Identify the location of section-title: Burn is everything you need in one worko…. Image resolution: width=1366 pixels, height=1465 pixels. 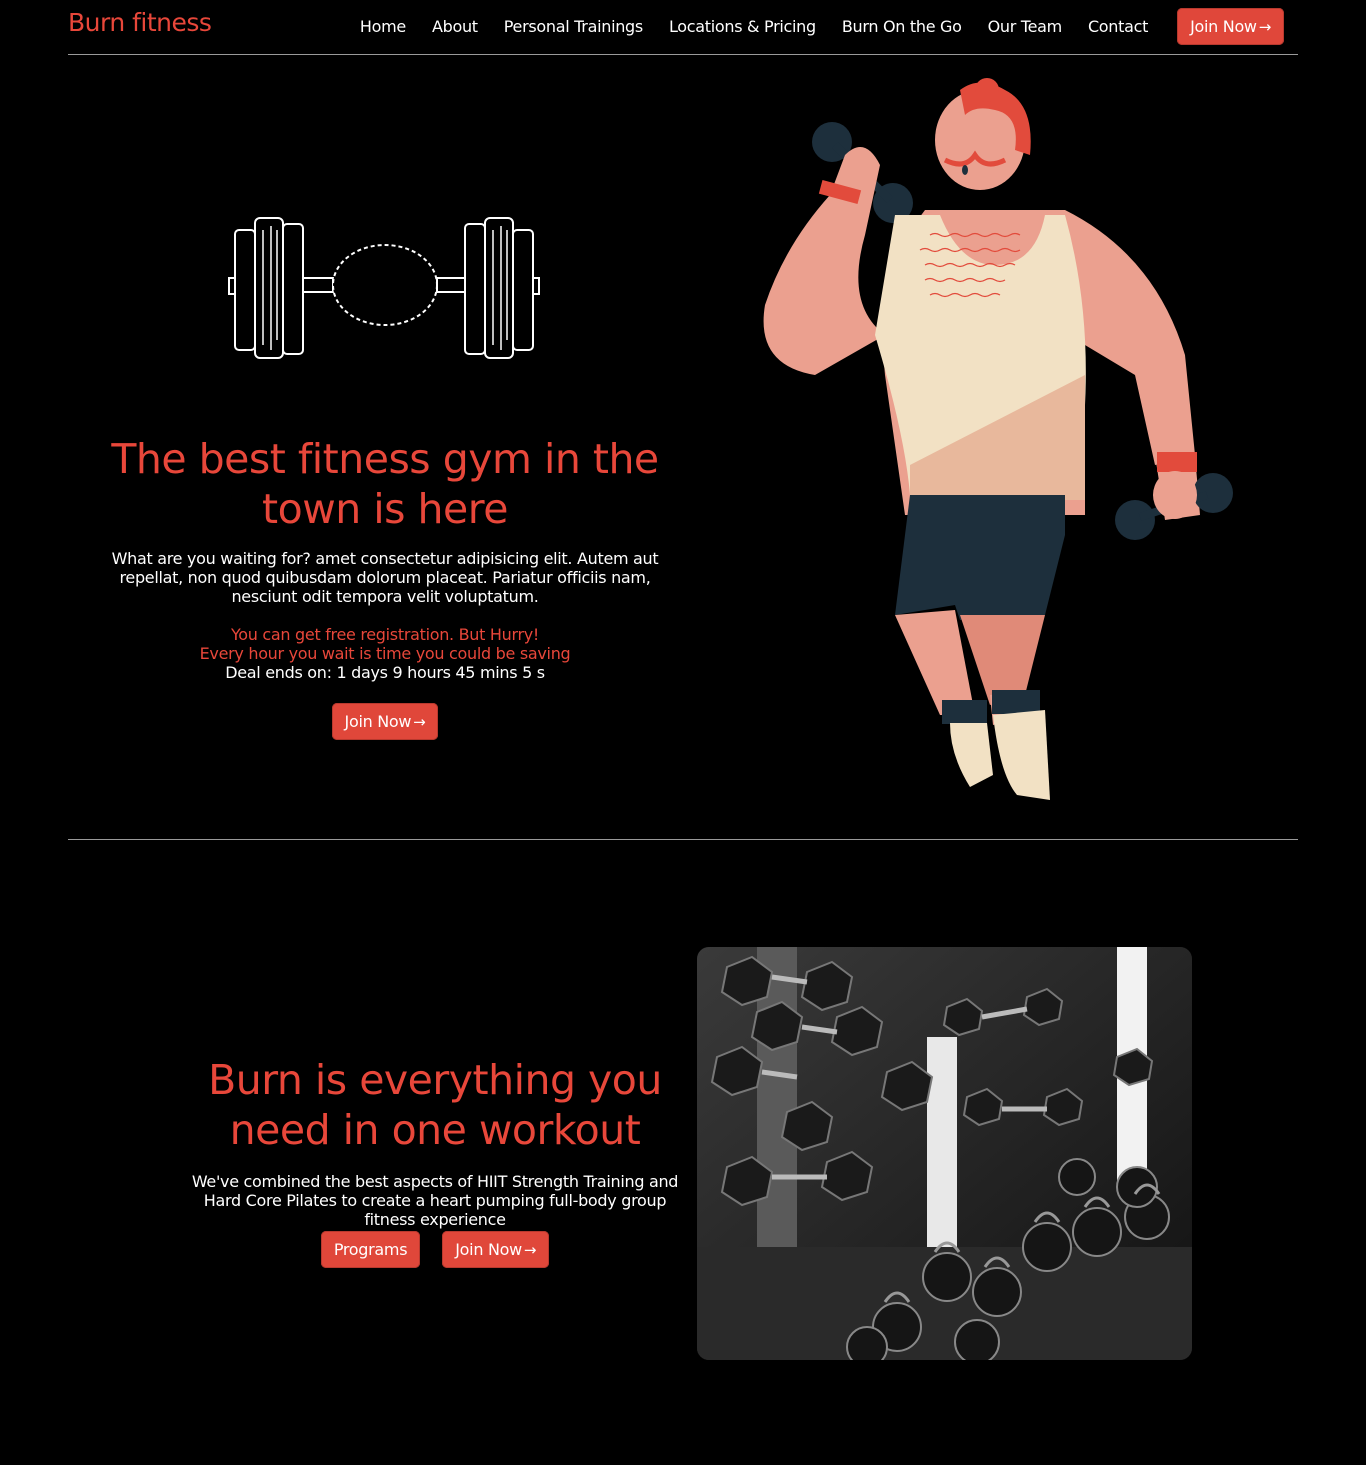
(435, 1105).